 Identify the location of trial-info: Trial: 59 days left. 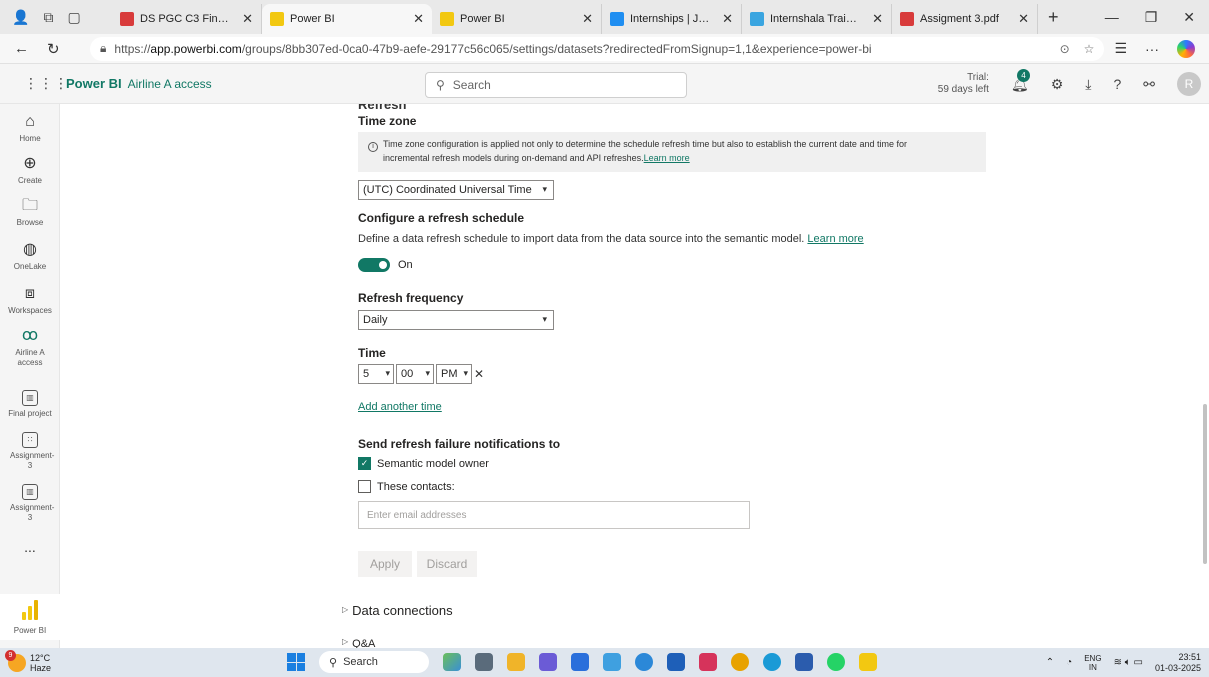
(963, 84).